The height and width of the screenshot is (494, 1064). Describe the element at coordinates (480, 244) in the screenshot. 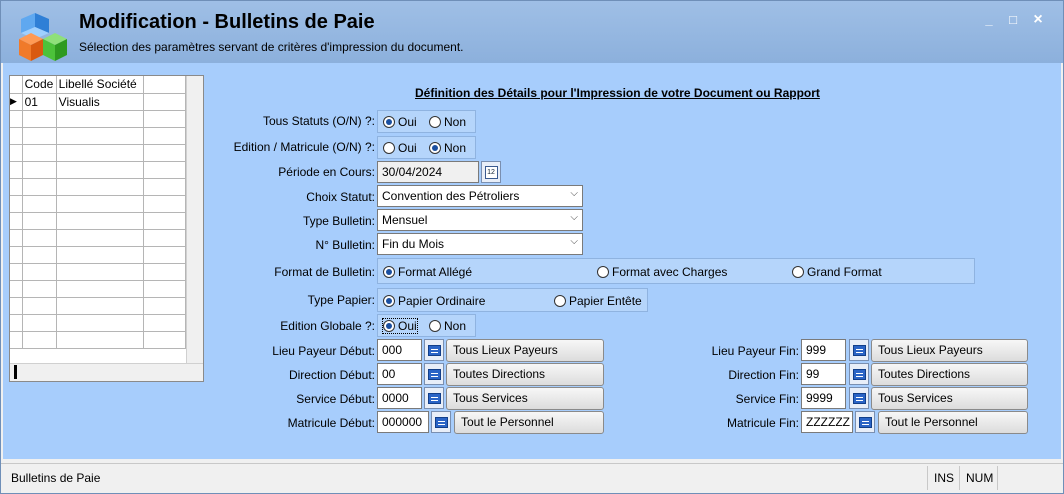

I see `no-bulletin-select: Fin du Mois ⌵` at that location.